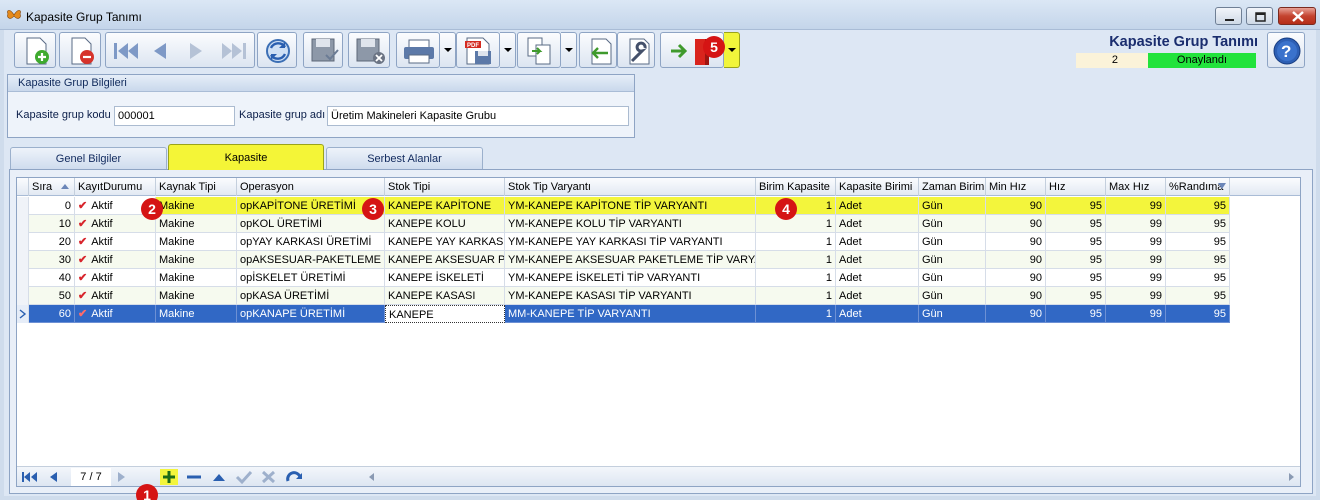  What do you see at coordinates (1291, 477) in the screenshot?
I see `scroll-right-icon` at bounding box center [1291, 477].